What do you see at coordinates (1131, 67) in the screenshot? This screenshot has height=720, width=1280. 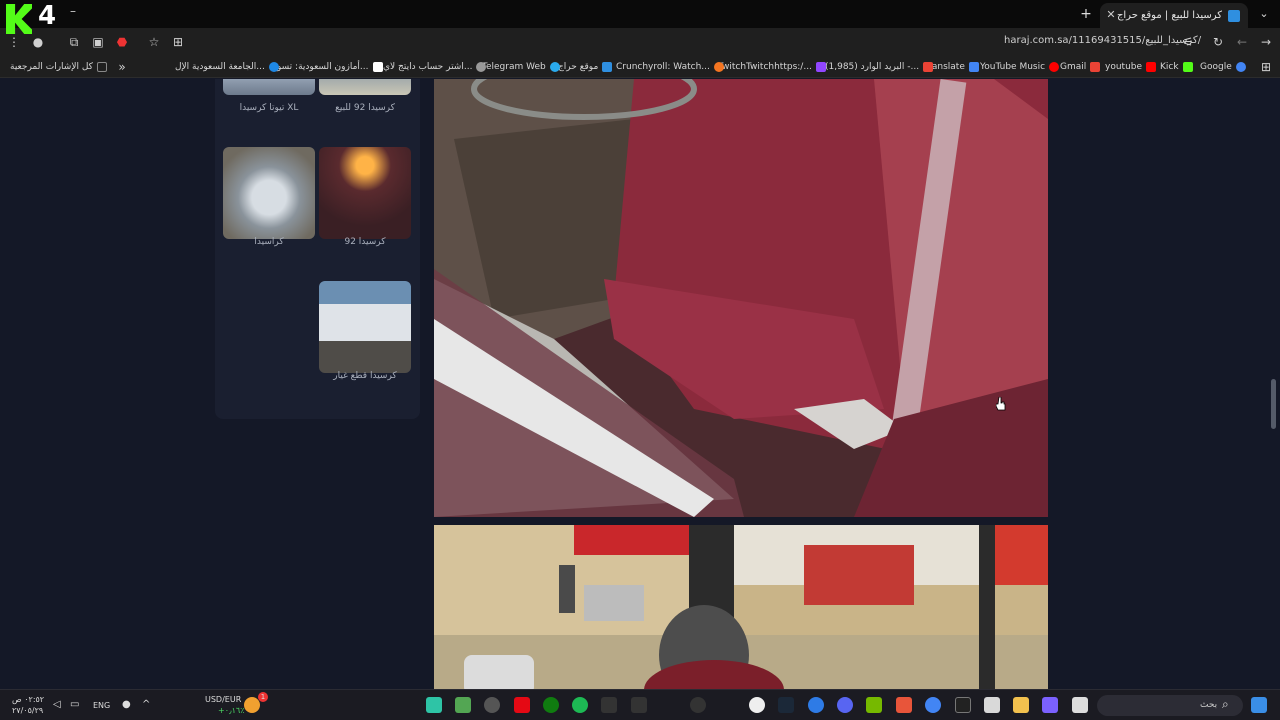 I see `bookmark-youtube: youtube` at bounding box center [1131, 67].